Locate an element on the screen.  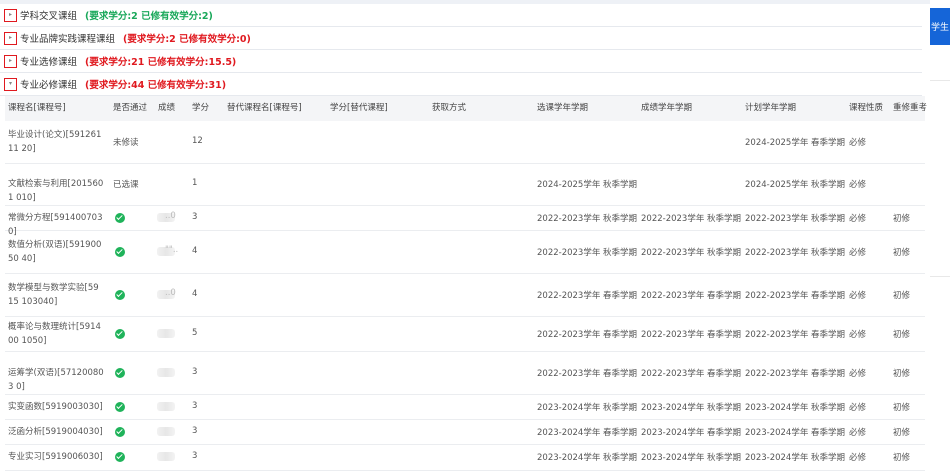
score-term: 2023-2024学年 春季学期 is located at coordinates (691, 432).